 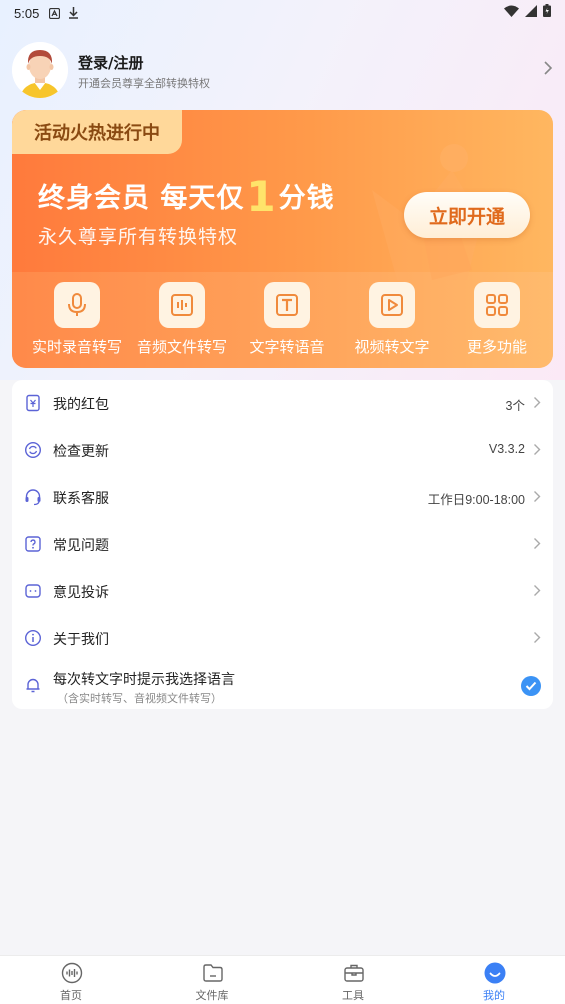 I want to click on audio-wave-icon, so click(x=182, y=305).